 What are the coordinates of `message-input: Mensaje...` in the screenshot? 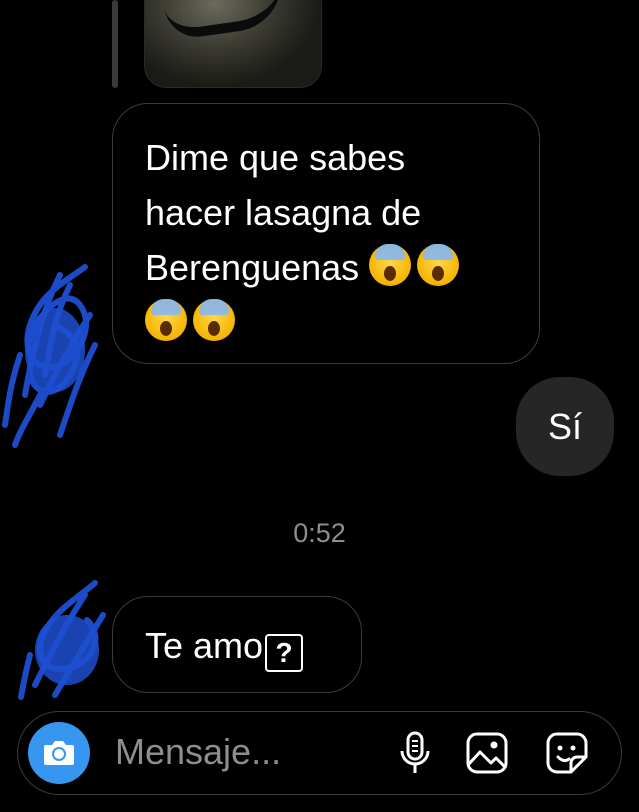 It's located at (198, 752).